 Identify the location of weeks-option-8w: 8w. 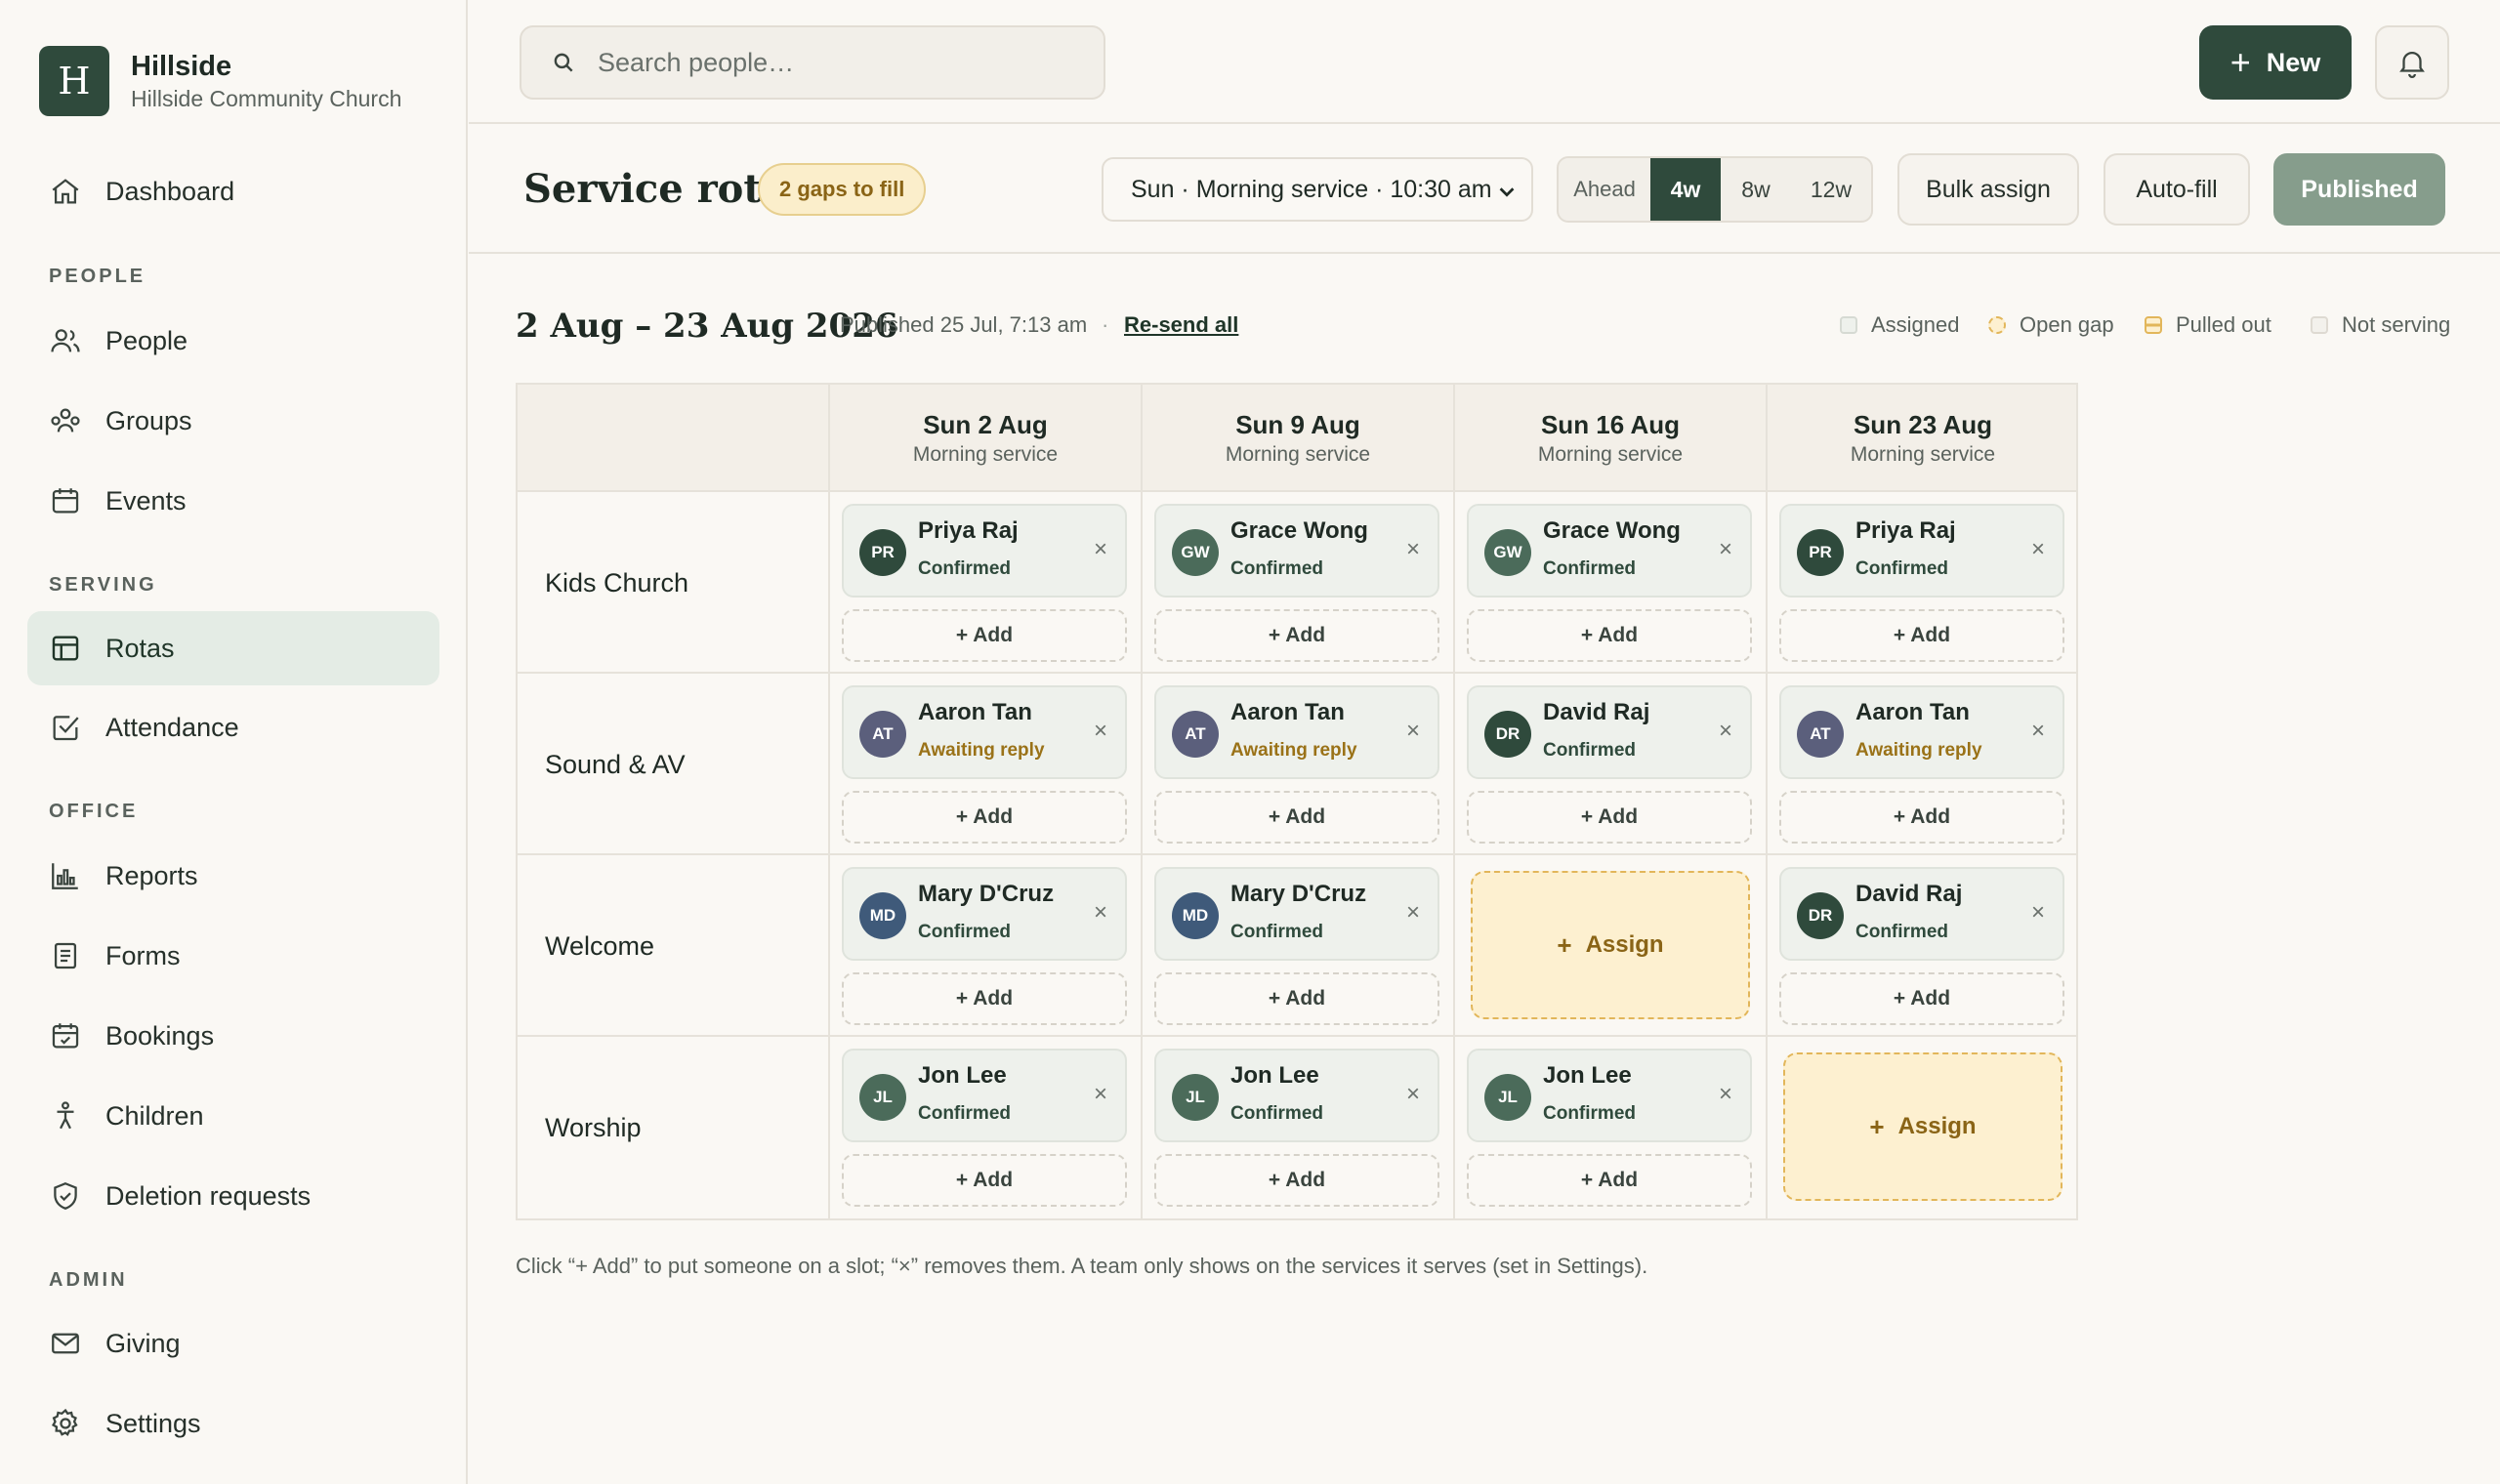
(1756, 190).